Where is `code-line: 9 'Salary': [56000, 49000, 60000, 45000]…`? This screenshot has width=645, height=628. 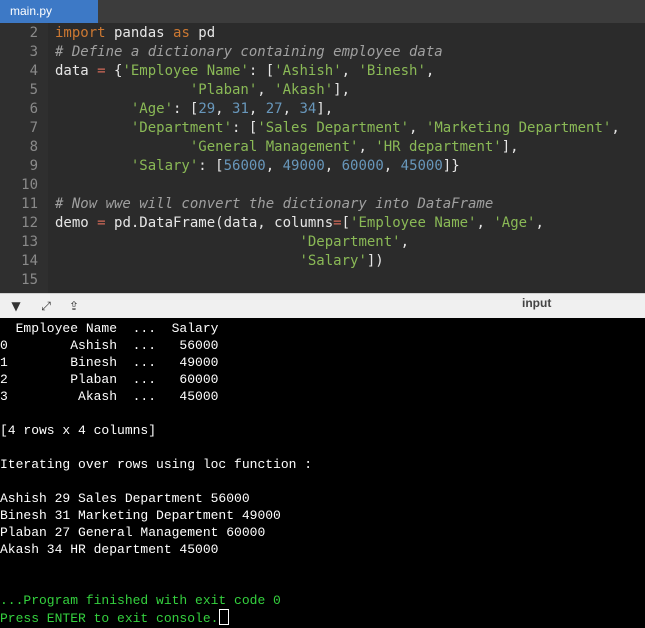 code-line: 9 'Salary': [56000, 49000, 60000, 45000]… is located at coordinates (322, 166).